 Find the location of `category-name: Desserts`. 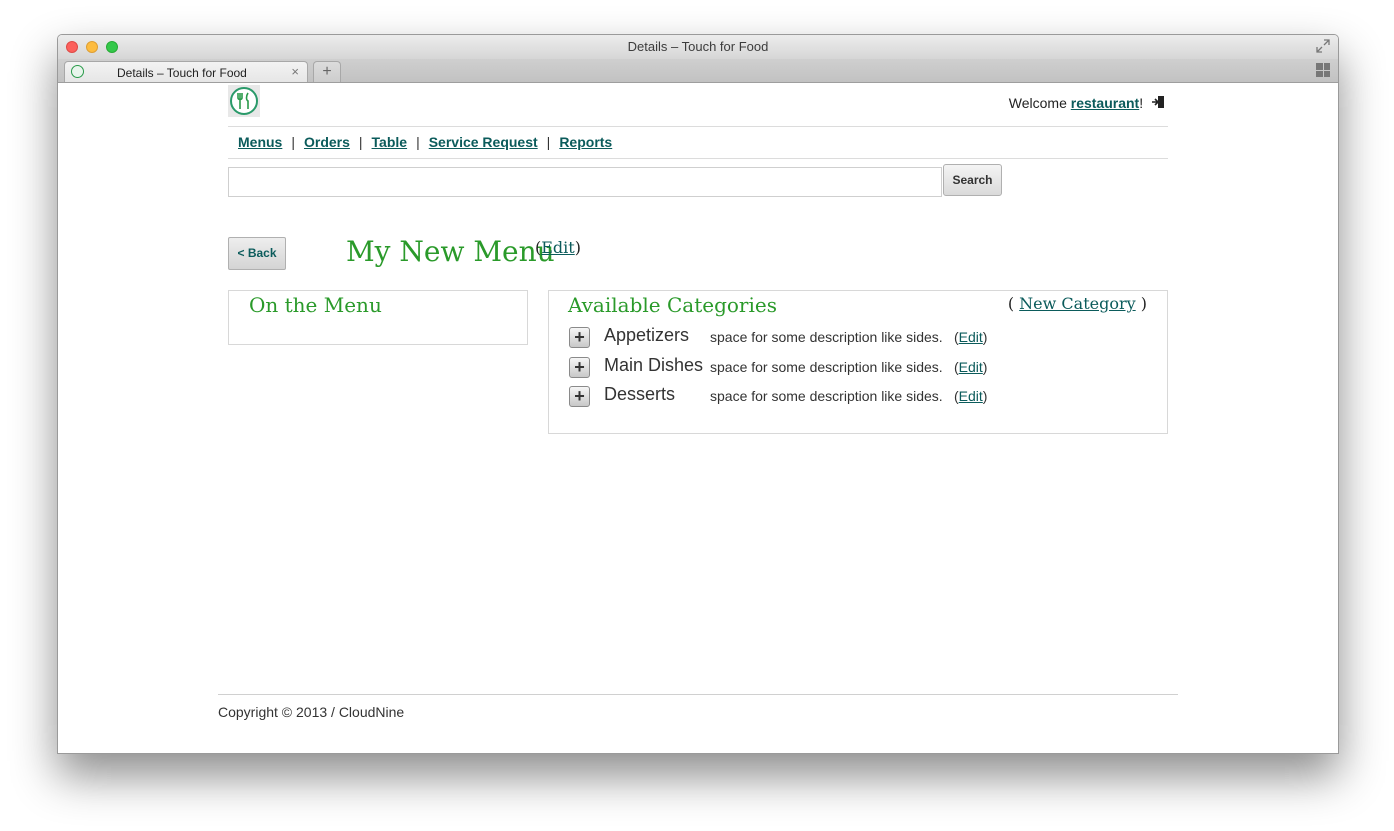

category-name: Desserts is located at coordinates (640, 394).